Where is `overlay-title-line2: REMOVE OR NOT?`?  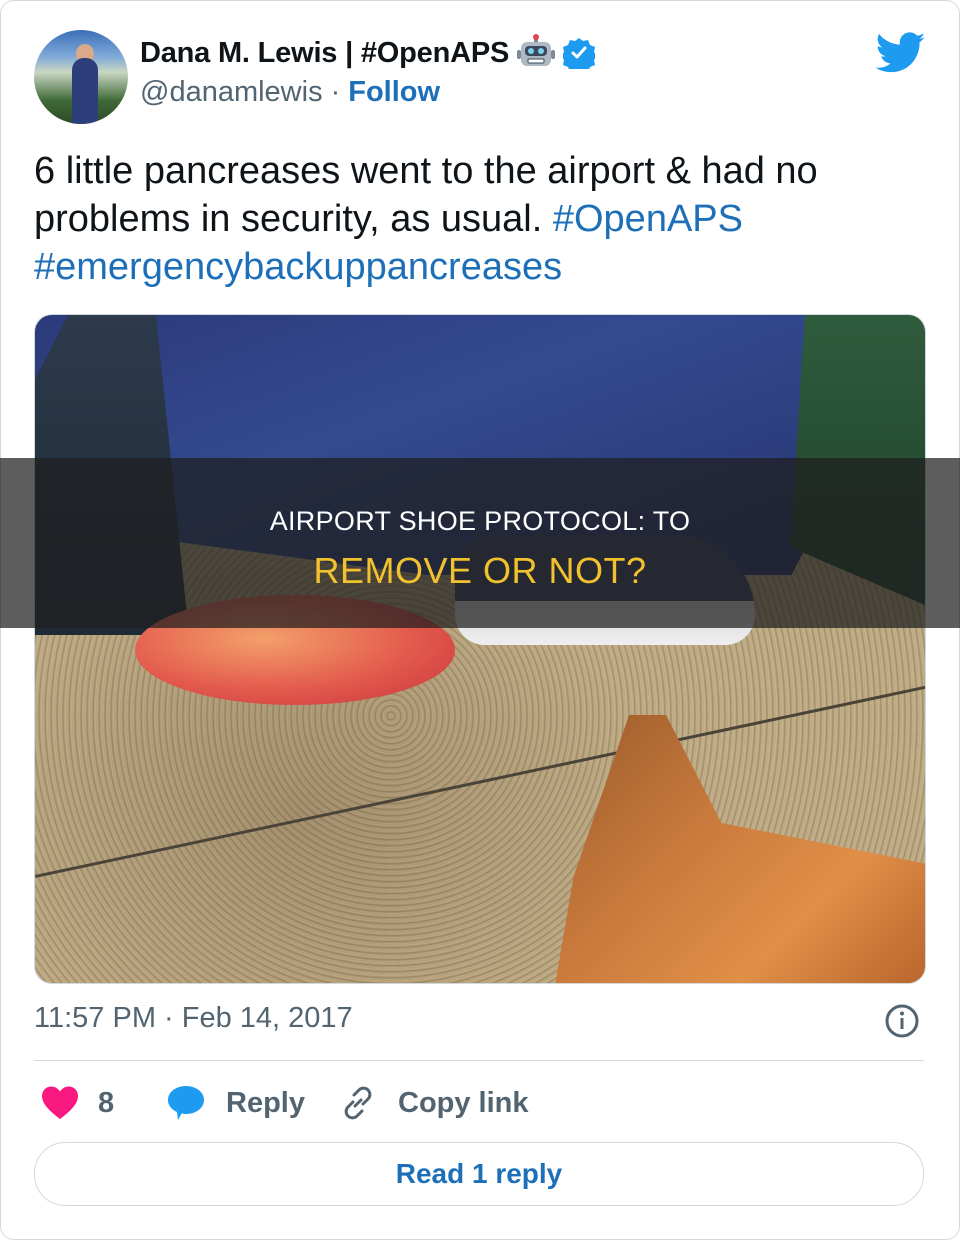 overlay-title-line2: REMOVE OR NOT? is located at coordinates (480, 570).